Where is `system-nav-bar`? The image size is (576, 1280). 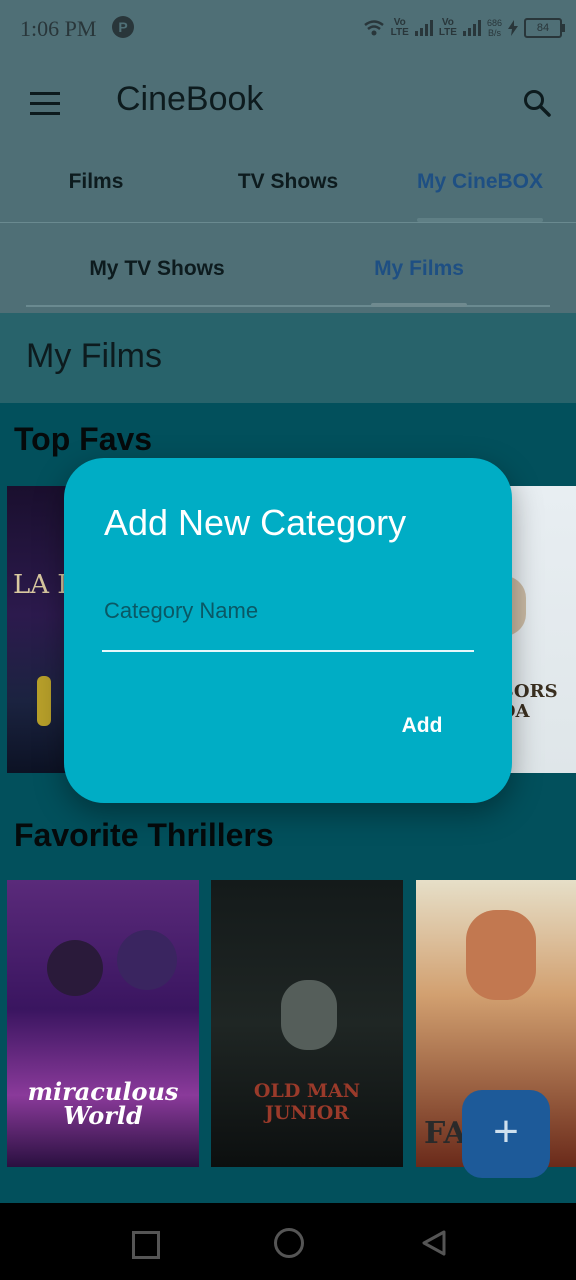
system-nav-bar is located at coordinates (288, 1241).